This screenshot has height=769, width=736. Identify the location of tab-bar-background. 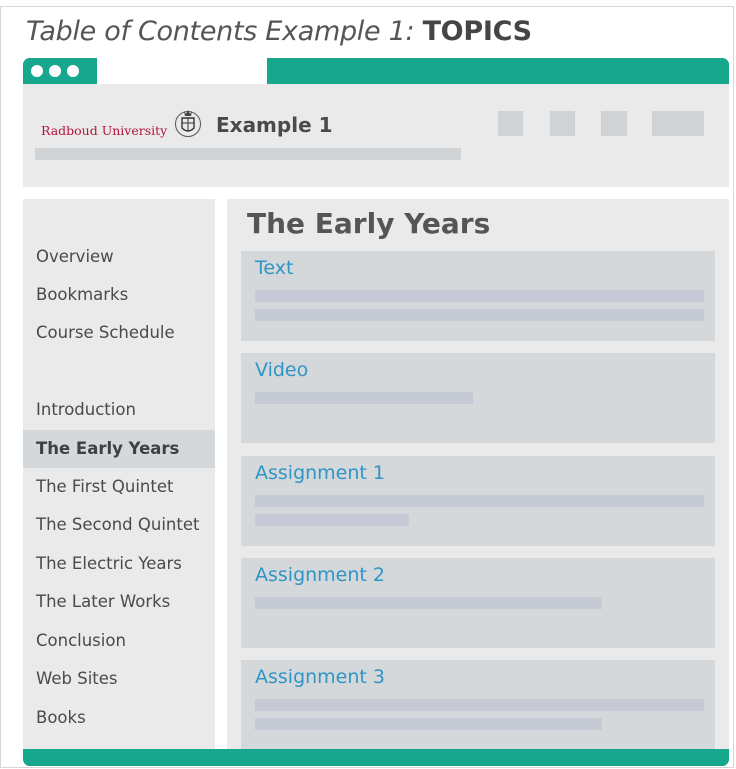
(498, 71).